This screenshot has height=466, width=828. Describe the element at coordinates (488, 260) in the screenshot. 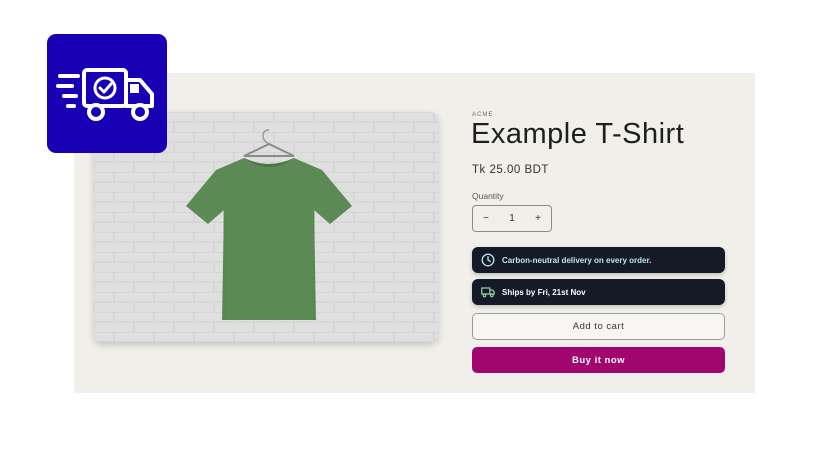

I see `clock-icon` at that location.